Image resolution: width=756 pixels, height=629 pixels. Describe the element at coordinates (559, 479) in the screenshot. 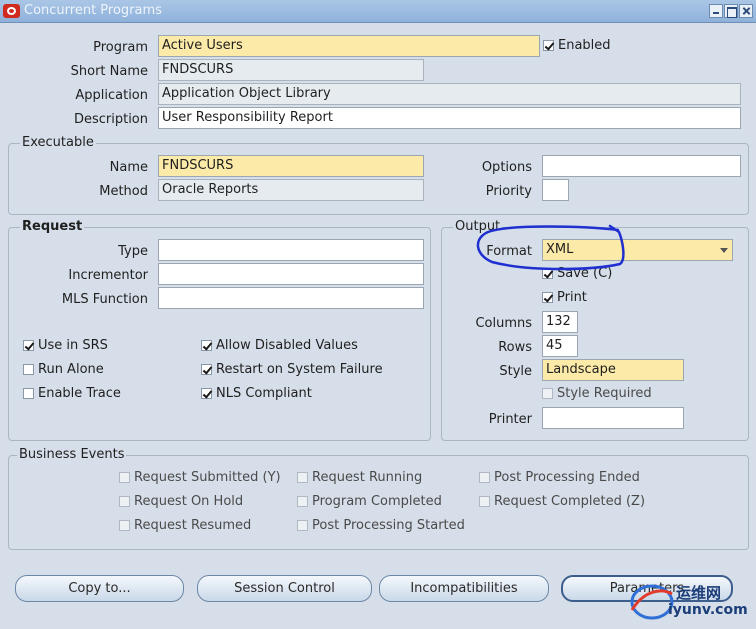

I see `event-post-processing-ended: Post Processing Ended` at that location.